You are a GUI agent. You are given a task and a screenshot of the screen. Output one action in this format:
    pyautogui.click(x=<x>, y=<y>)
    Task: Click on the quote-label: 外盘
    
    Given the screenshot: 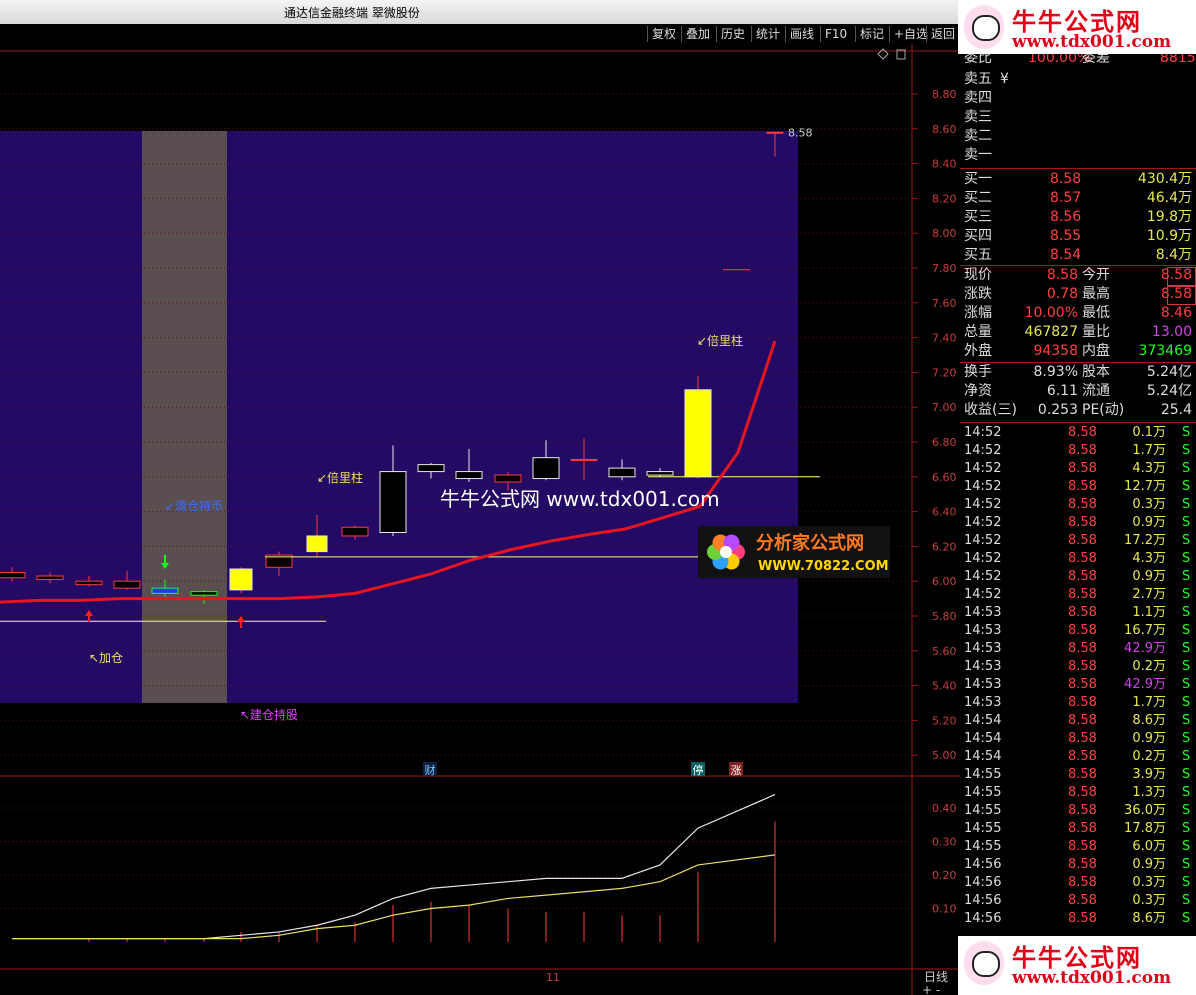 What is the action you would take?
    pyautogui.click(x=978, y=351)
    